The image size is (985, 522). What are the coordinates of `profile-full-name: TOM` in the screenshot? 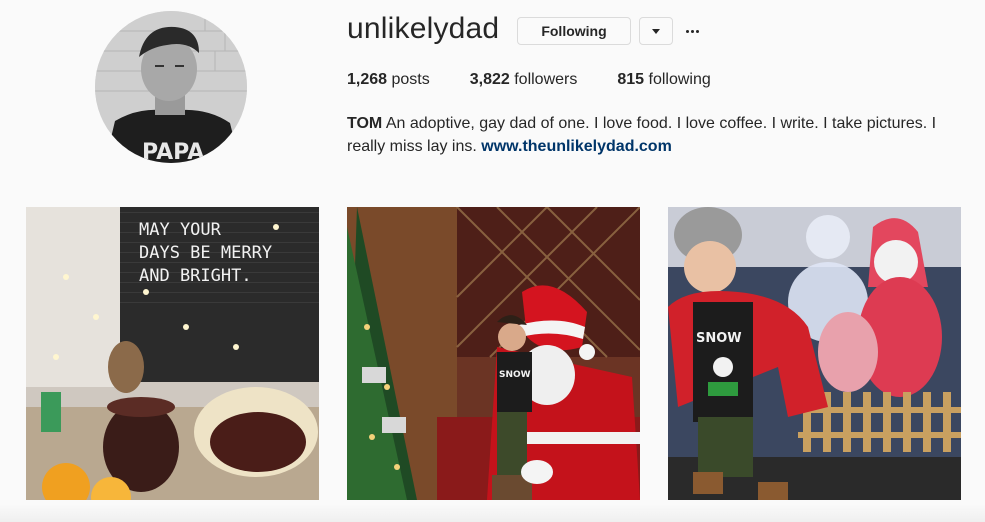 It's located at (365, 123).